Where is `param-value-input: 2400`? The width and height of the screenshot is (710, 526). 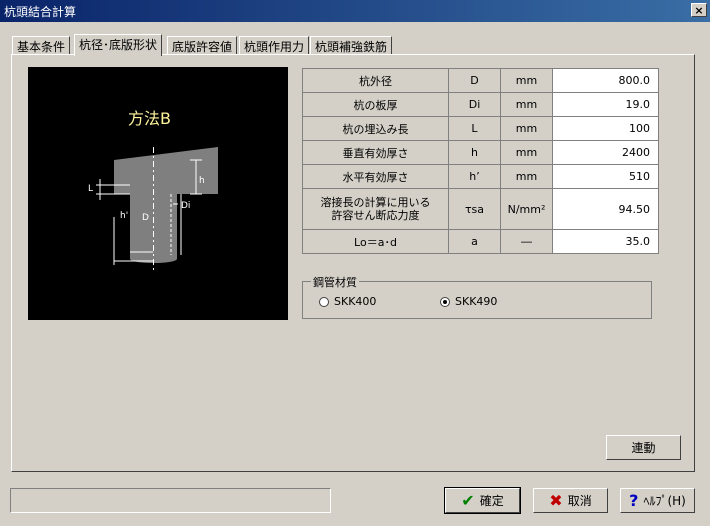 param-value-input: 2400 is located at coordinates (605, 152).